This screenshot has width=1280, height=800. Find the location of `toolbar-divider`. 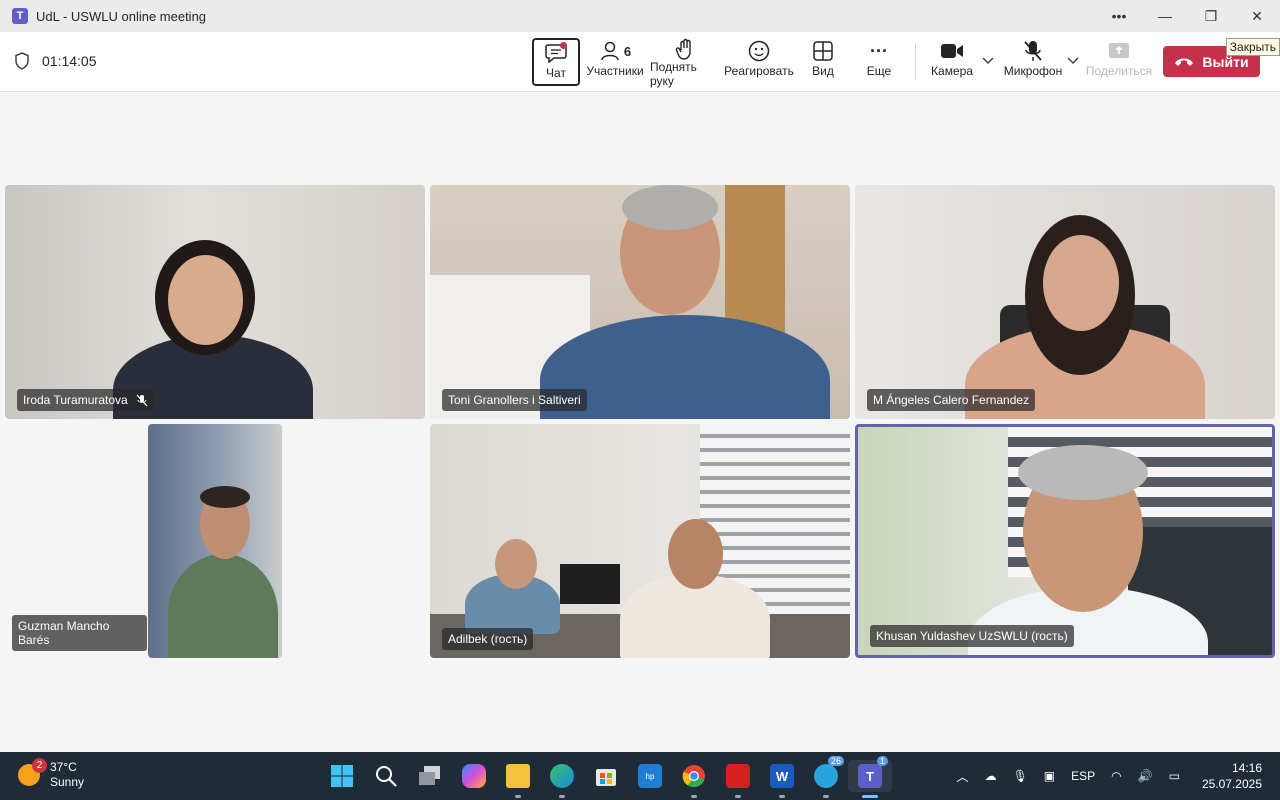

toolbar-divider is located at coordinates (915, 62).